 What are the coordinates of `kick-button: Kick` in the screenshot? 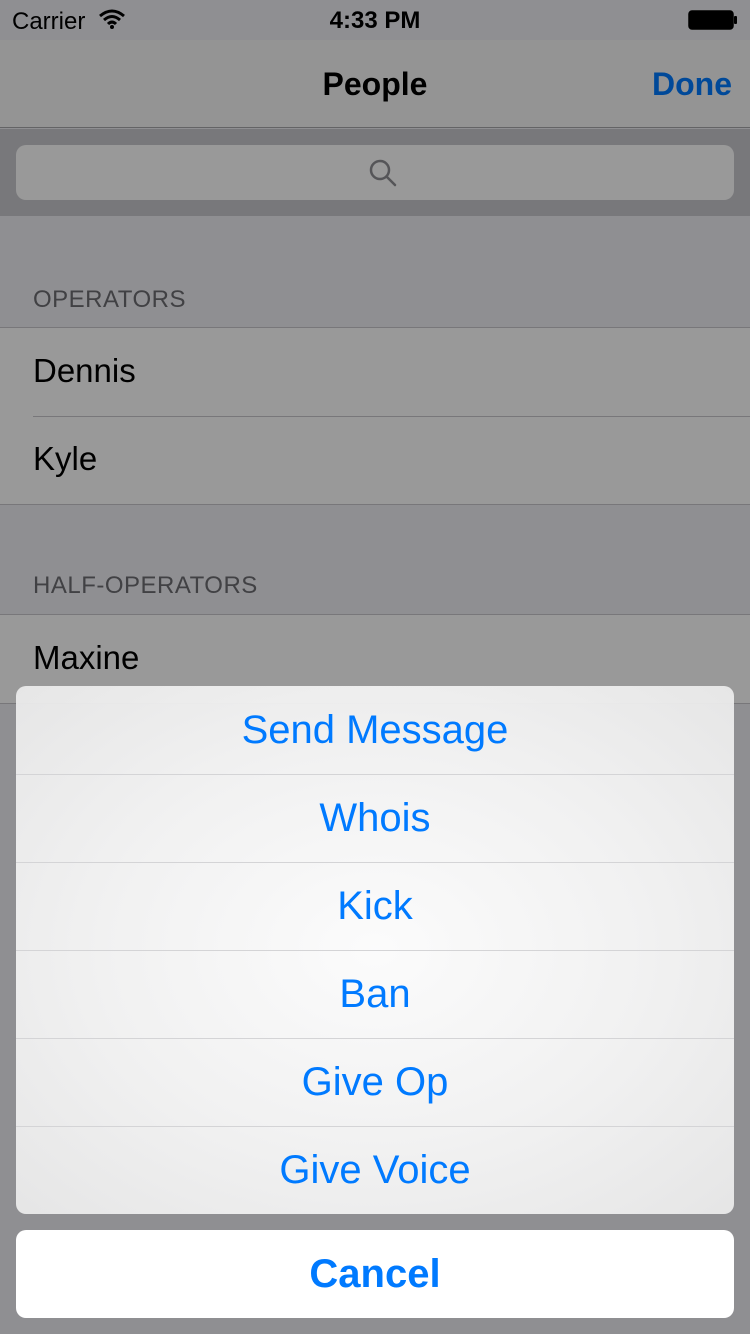 It's located at (375, 906).